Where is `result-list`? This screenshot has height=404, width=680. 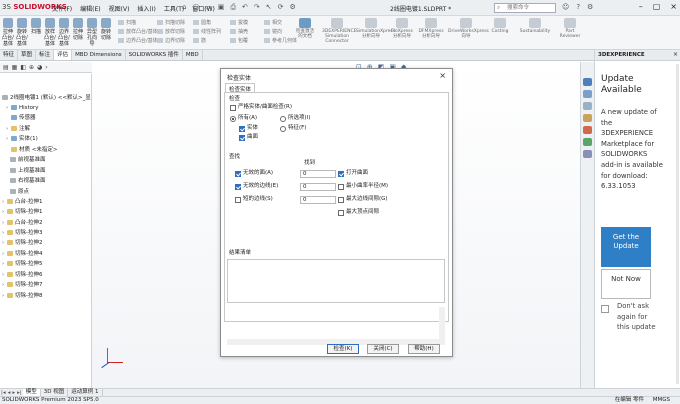
result-list is located at coordinates (336, 281).